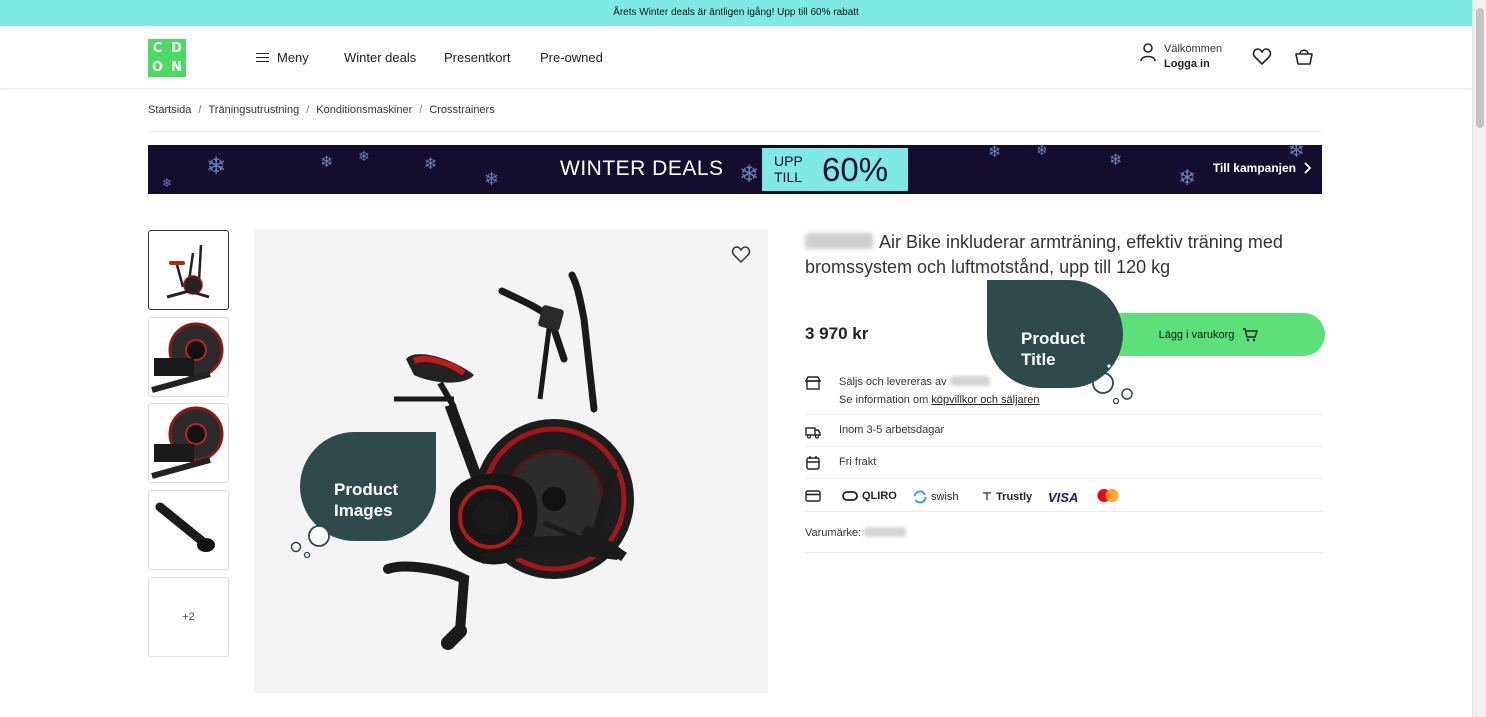  What do you see at coordinates (892, 430) in the screenshot?
I see `delivery-time: Inom 3-5 arbetsdagar` at bounding box center [892, 430].